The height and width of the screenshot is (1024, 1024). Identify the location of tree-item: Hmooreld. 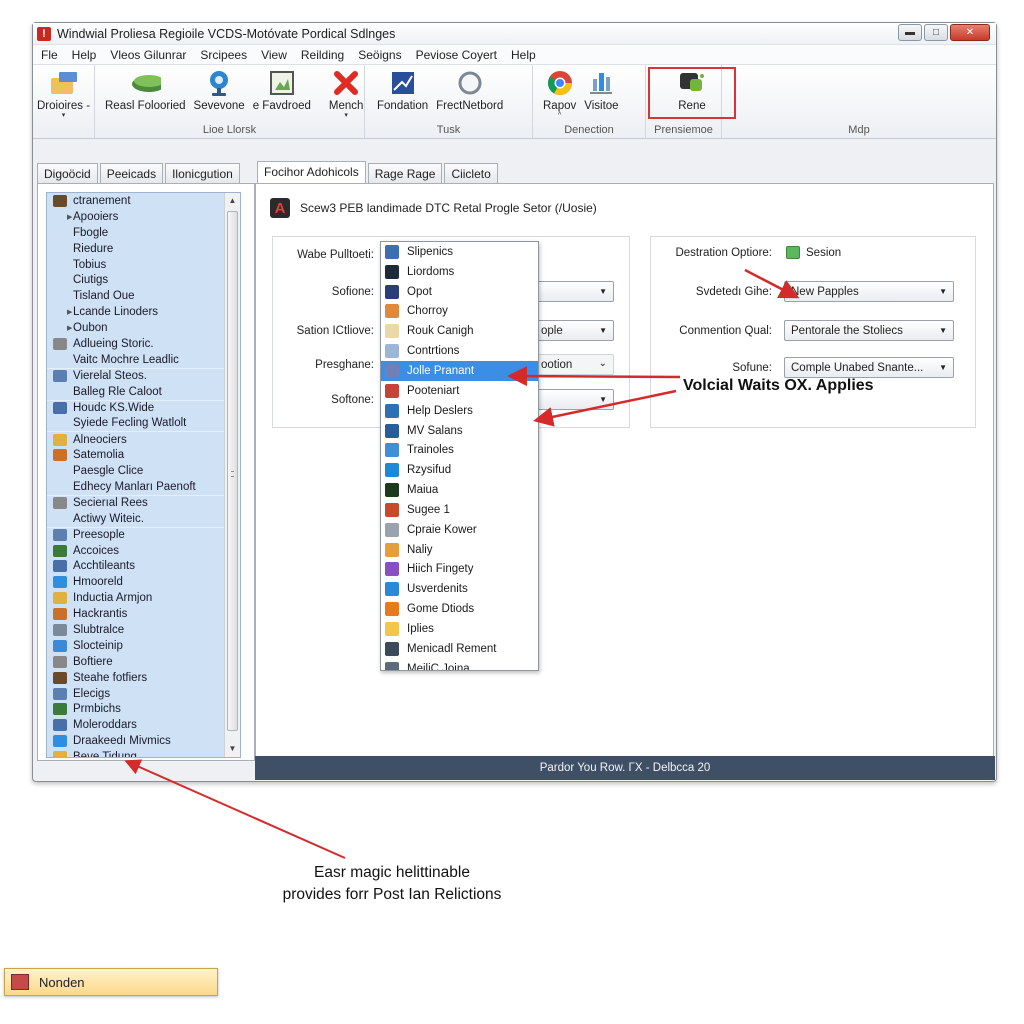
(143, 582).